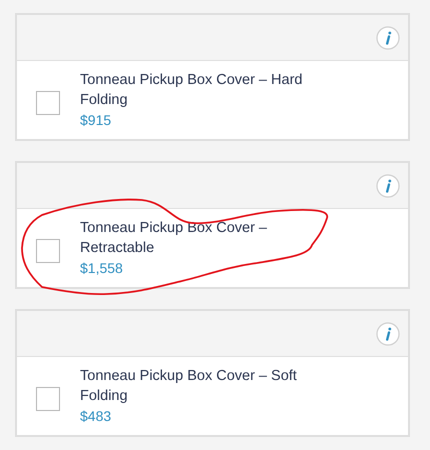 Image resolution: width=430 pixels, height=450 pixels. Describe the element at coordinates (96, 416) in the screenshot. I see `option-price: $483` at that location.